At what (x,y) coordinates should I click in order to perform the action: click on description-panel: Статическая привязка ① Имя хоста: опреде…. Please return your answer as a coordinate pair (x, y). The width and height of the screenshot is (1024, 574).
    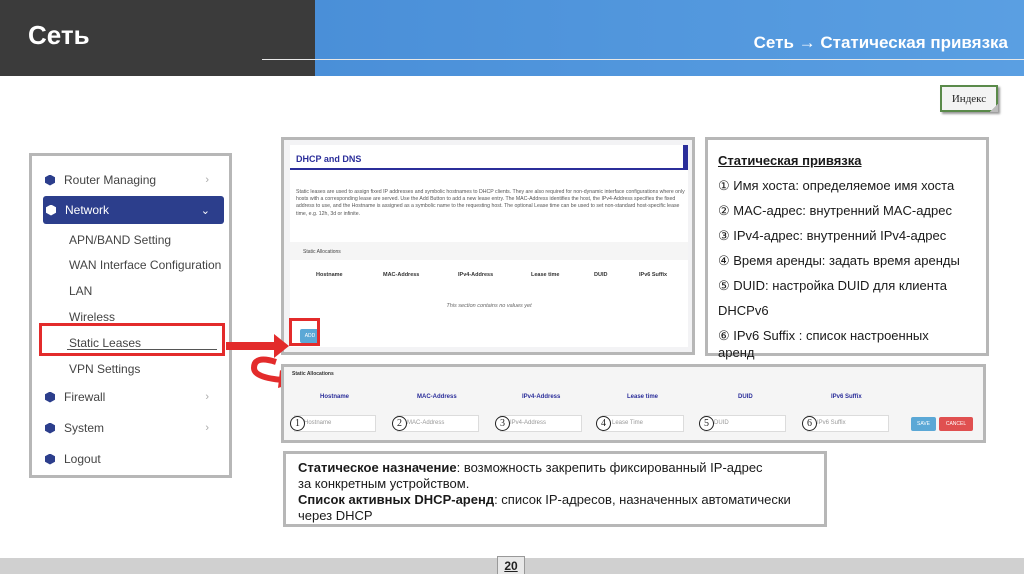
    Looking at the image, I should click on (847, 248).